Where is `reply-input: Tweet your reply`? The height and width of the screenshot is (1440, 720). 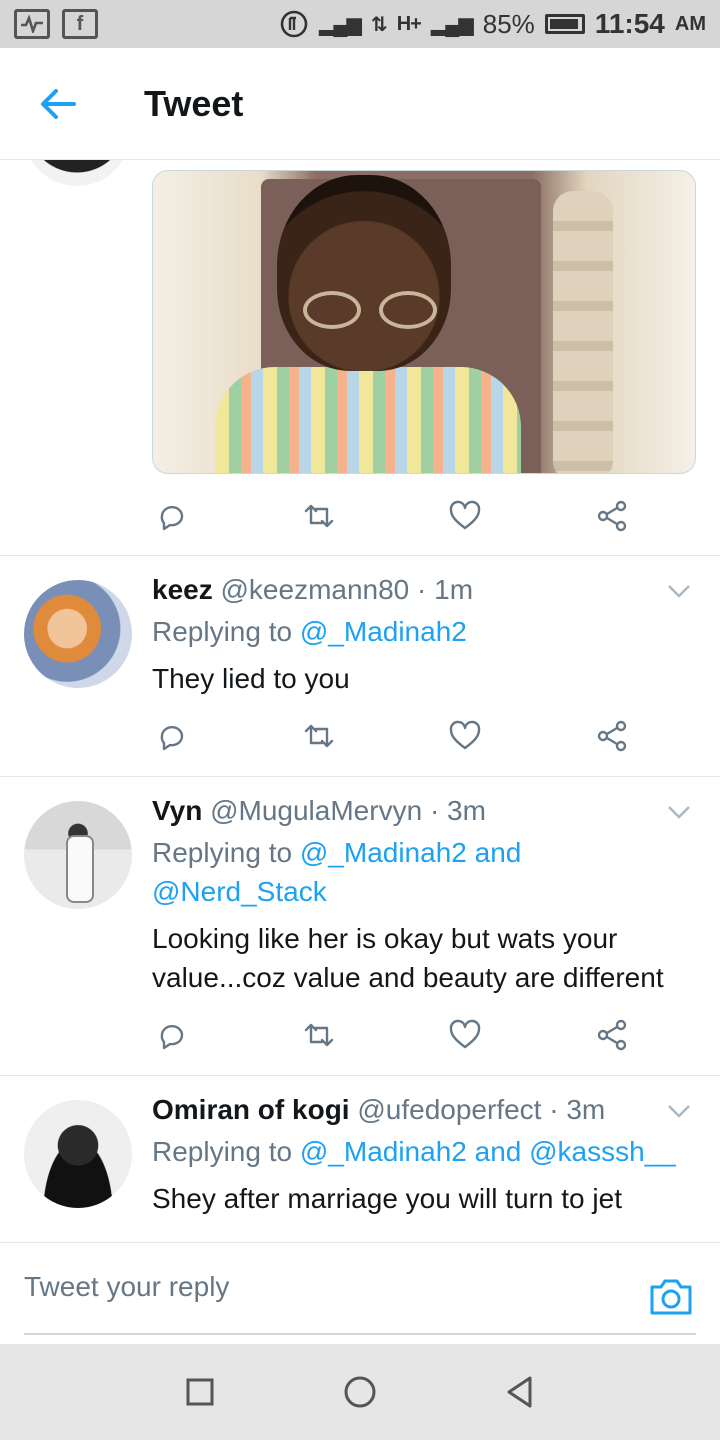
reply-input: Tweet your reply is located at coordinates (324, 1287).